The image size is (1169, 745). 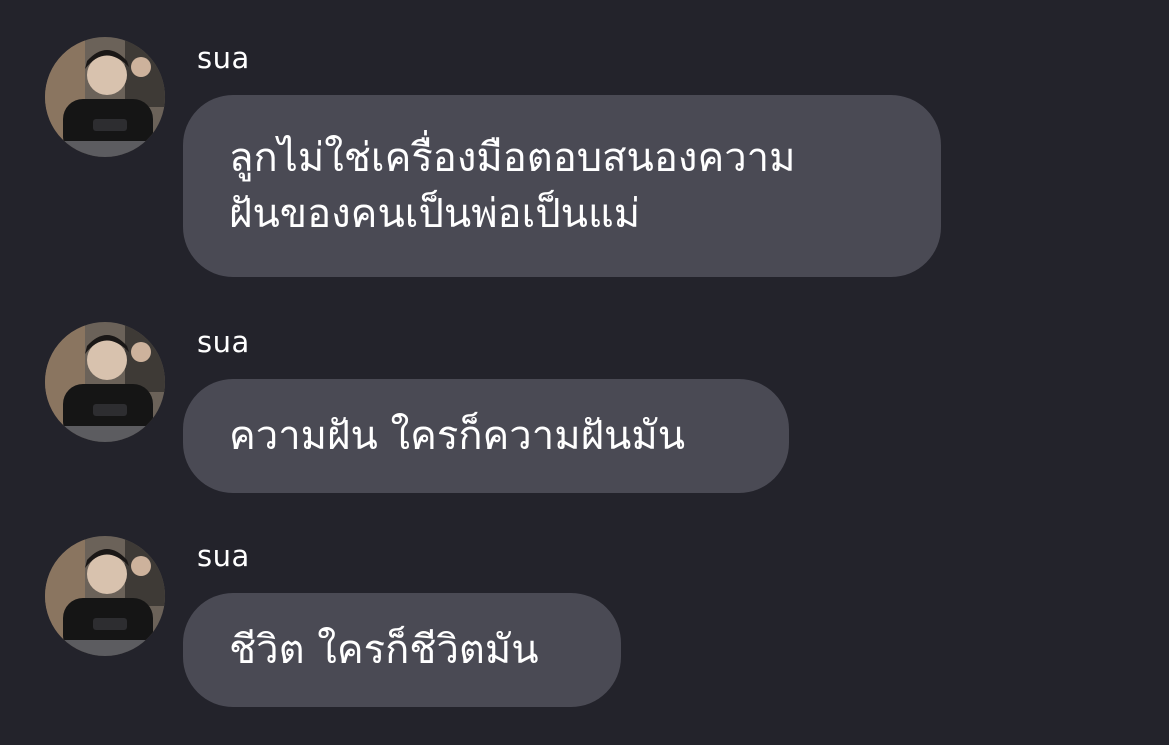 What do you see at coordinates (457, 436) in the screenshot?
I see `message-text: ความฝัน ใครก็ความฝันมัน` at bounding box center [457, 436].